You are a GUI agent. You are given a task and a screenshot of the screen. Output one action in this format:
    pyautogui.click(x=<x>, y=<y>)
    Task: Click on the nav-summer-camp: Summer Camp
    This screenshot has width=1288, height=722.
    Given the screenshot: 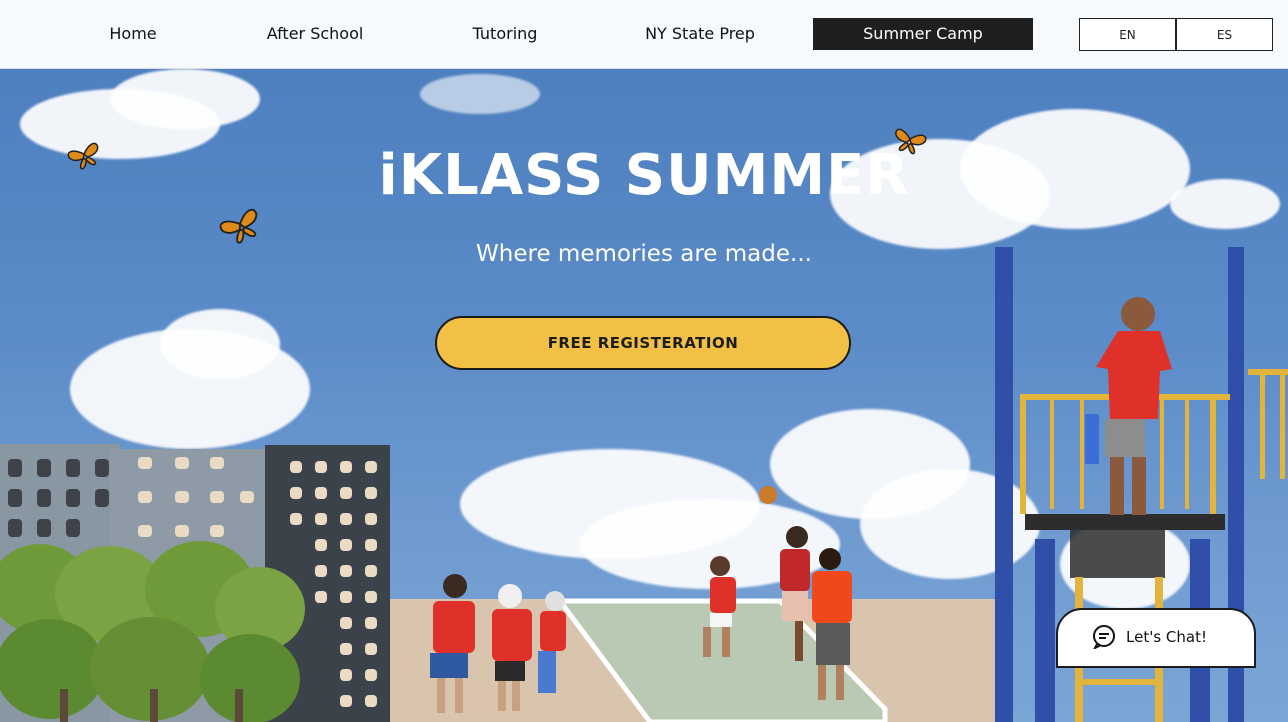 What is the action you would take?
    pyautogui.click(x=923, y=34)
    